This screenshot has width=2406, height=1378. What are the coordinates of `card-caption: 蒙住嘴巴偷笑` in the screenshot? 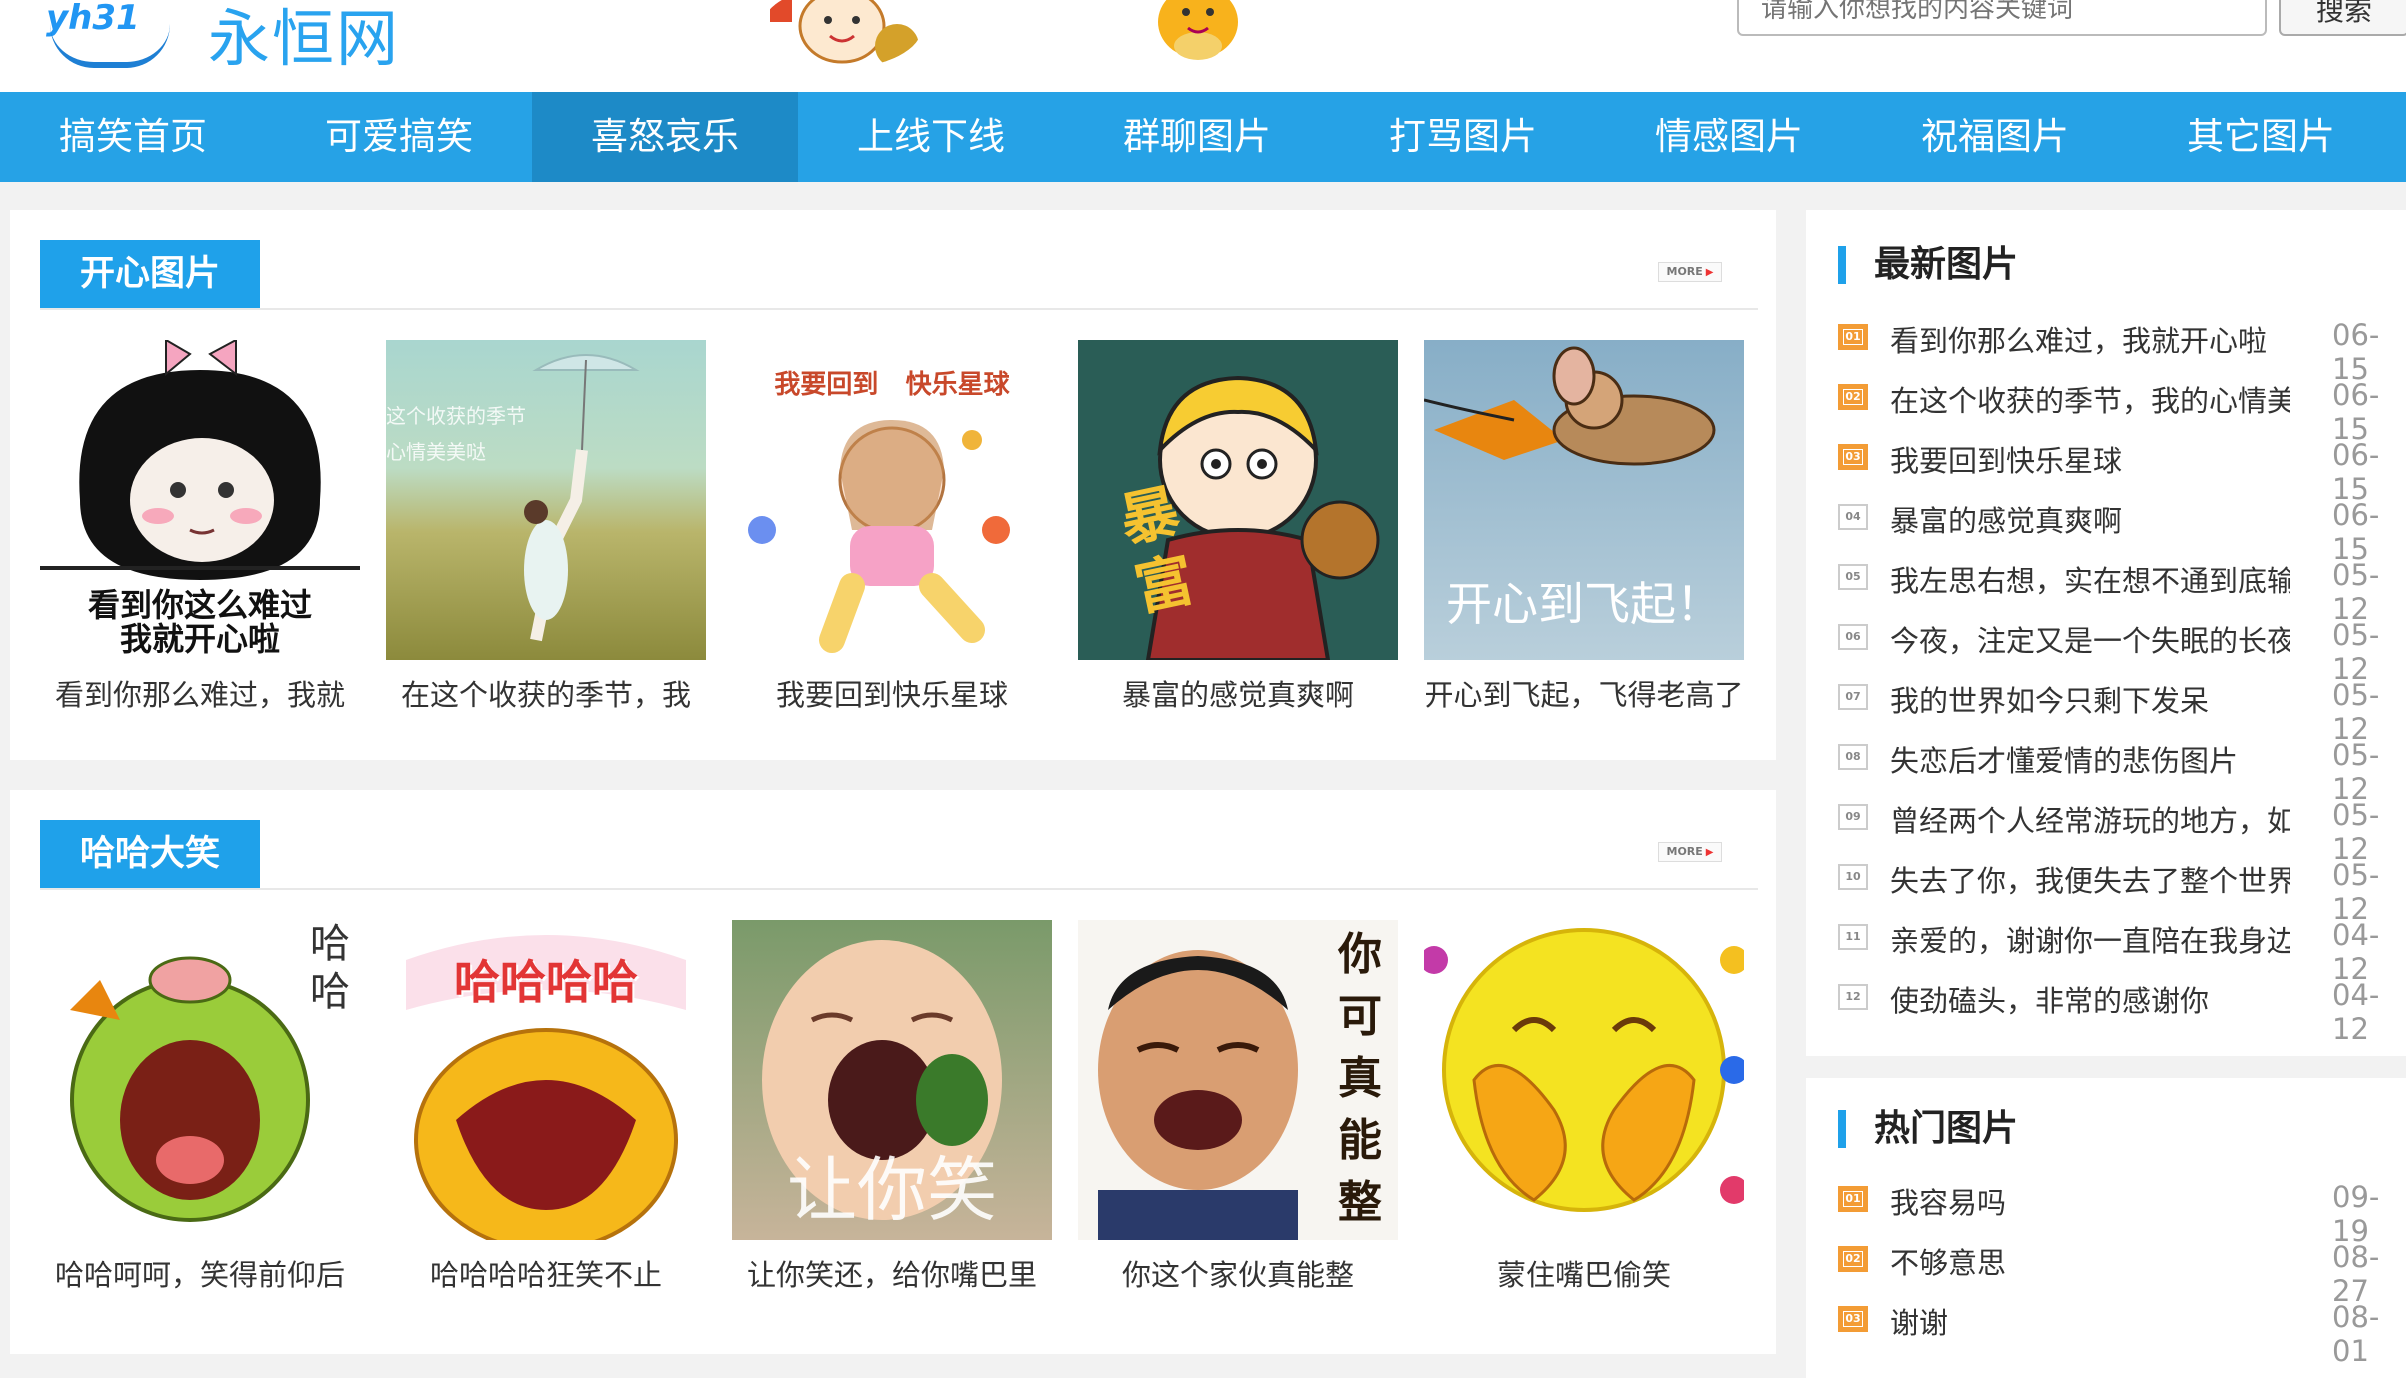 It's located at (1584, 1273).